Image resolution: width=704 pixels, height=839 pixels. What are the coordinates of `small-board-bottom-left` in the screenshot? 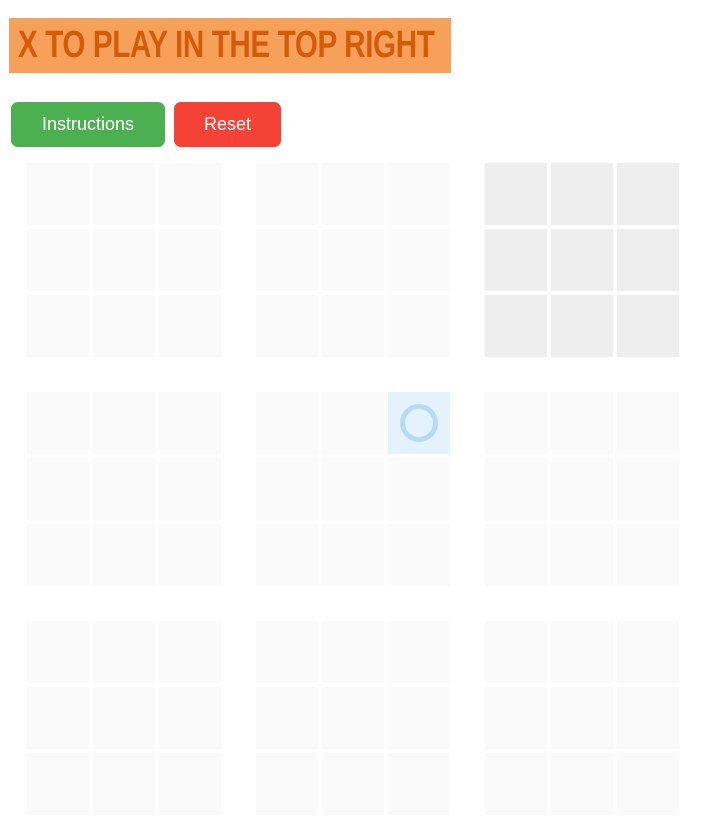 It's located at (124, 718).